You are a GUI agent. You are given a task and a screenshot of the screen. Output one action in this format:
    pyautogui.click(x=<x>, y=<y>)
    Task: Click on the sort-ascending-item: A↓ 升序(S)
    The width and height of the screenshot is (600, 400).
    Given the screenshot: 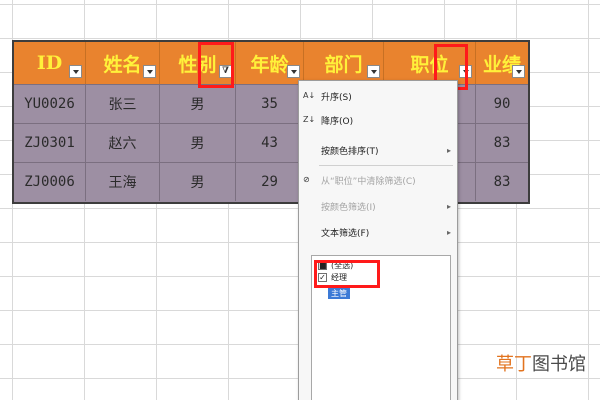 What is the action you would take?
    pyautogui.click(x=378, y=96)
    